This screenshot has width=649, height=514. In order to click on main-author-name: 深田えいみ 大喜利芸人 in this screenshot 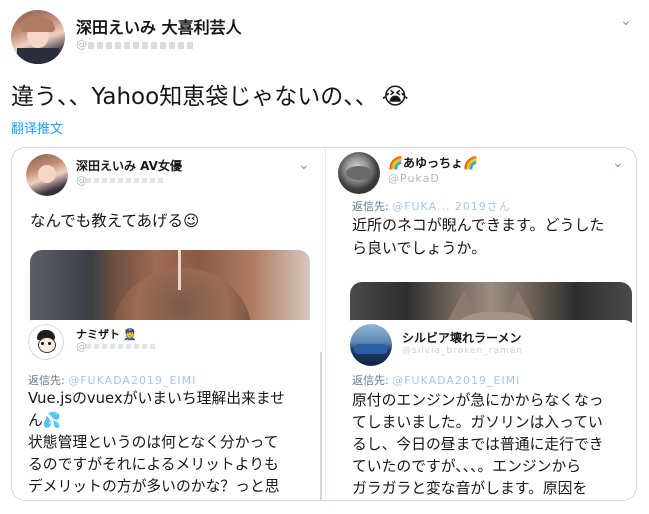, I will do `click(159, 26)`.